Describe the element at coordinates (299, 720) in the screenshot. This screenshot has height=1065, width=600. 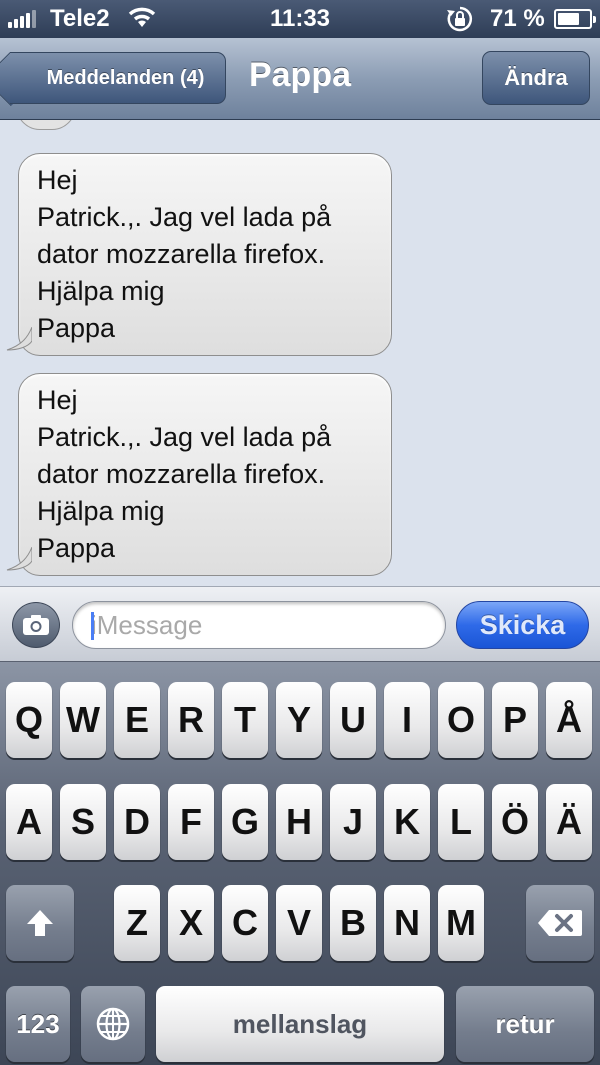
I see `key-y: Y` at that location.